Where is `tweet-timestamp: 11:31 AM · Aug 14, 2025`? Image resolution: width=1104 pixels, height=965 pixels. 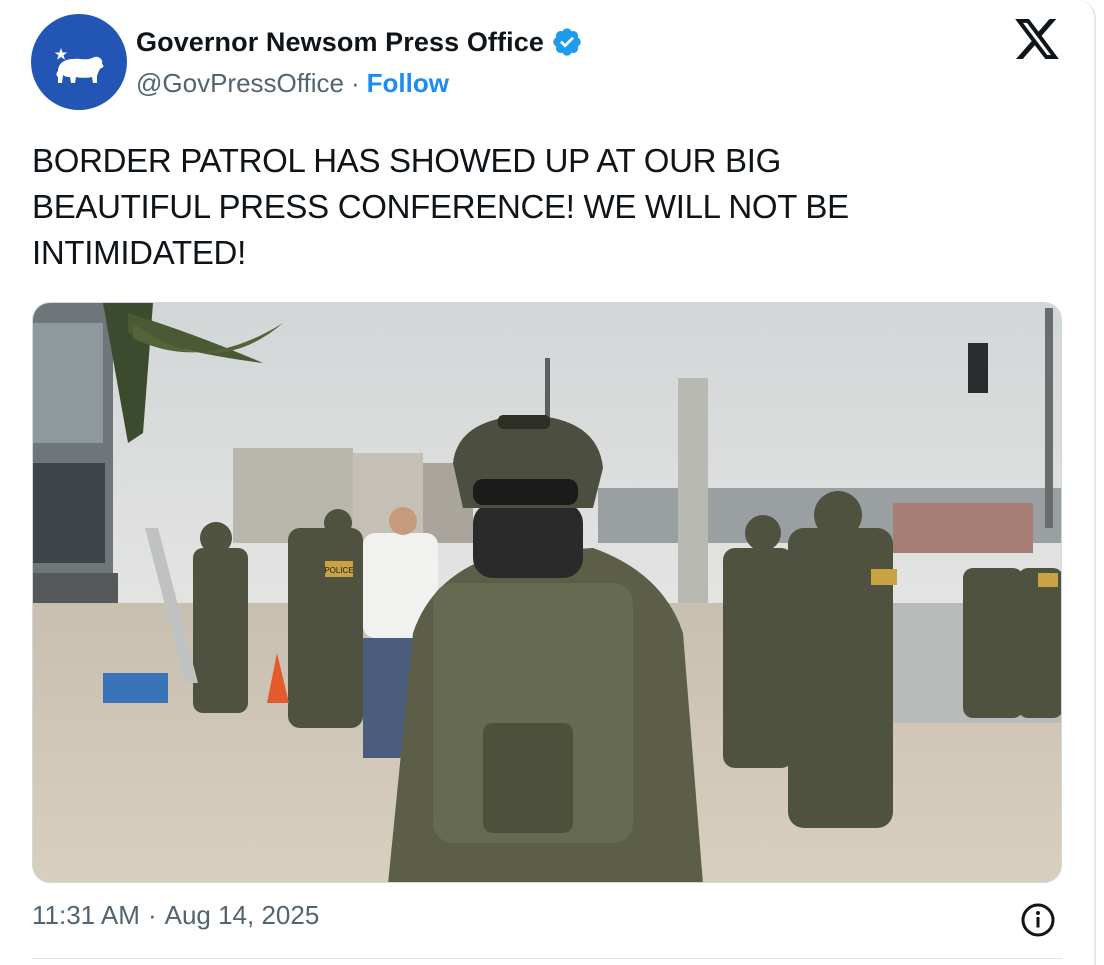
tweet-timestamp: 11:31 AM · Aug 14, 2025 is located at coordinates (175, 915).